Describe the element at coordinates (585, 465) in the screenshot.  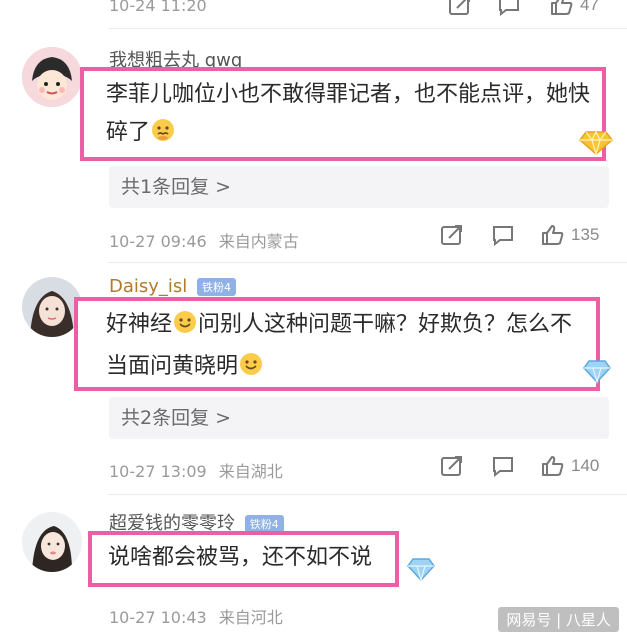
I see `like-count: 140` at that location.